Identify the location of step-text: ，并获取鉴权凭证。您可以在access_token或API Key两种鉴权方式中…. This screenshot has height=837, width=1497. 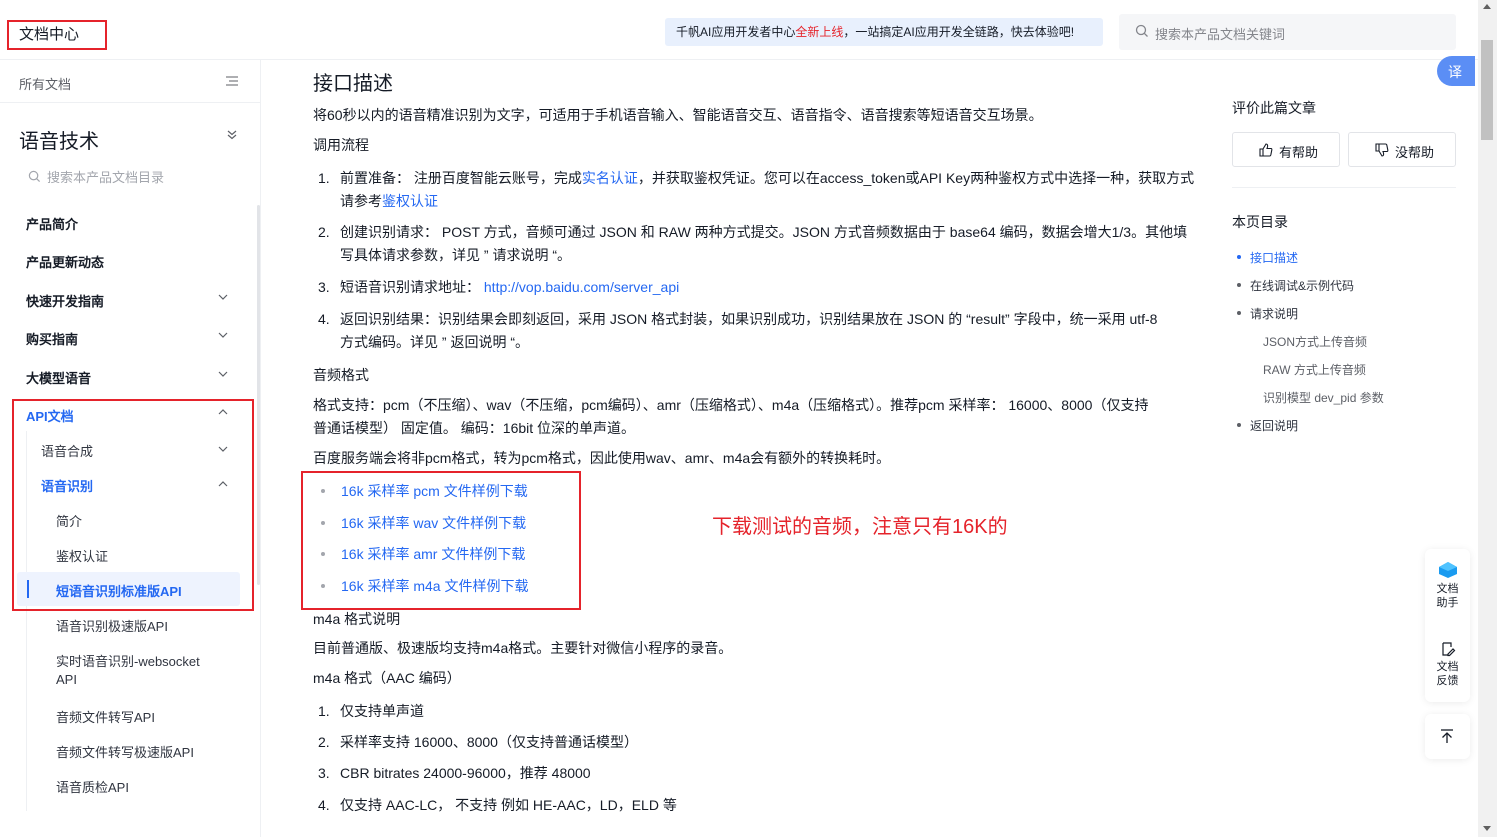
(916, 178).